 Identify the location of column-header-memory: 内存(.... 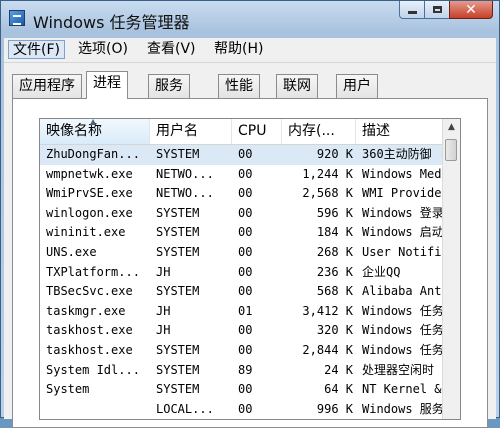
(319, 131).